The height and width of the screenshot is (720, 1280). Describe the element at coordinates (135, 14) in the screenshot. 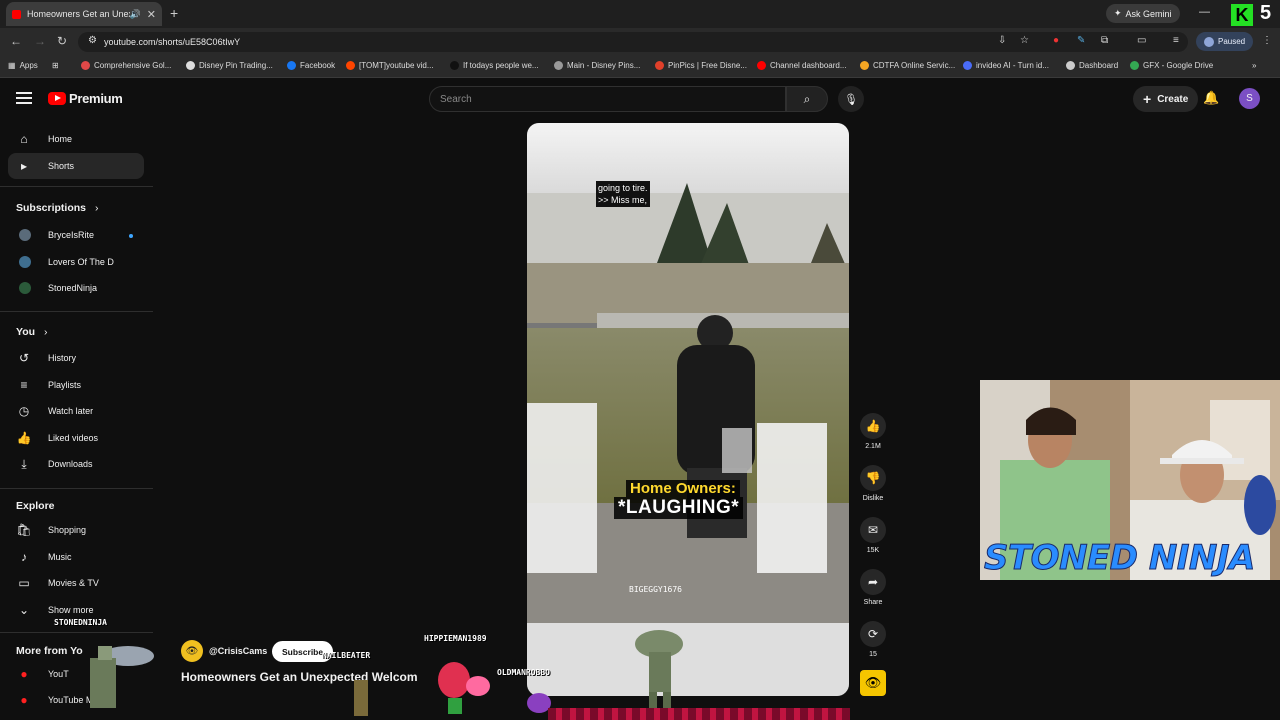

I see `speaker-icon: 🔊` at that location.